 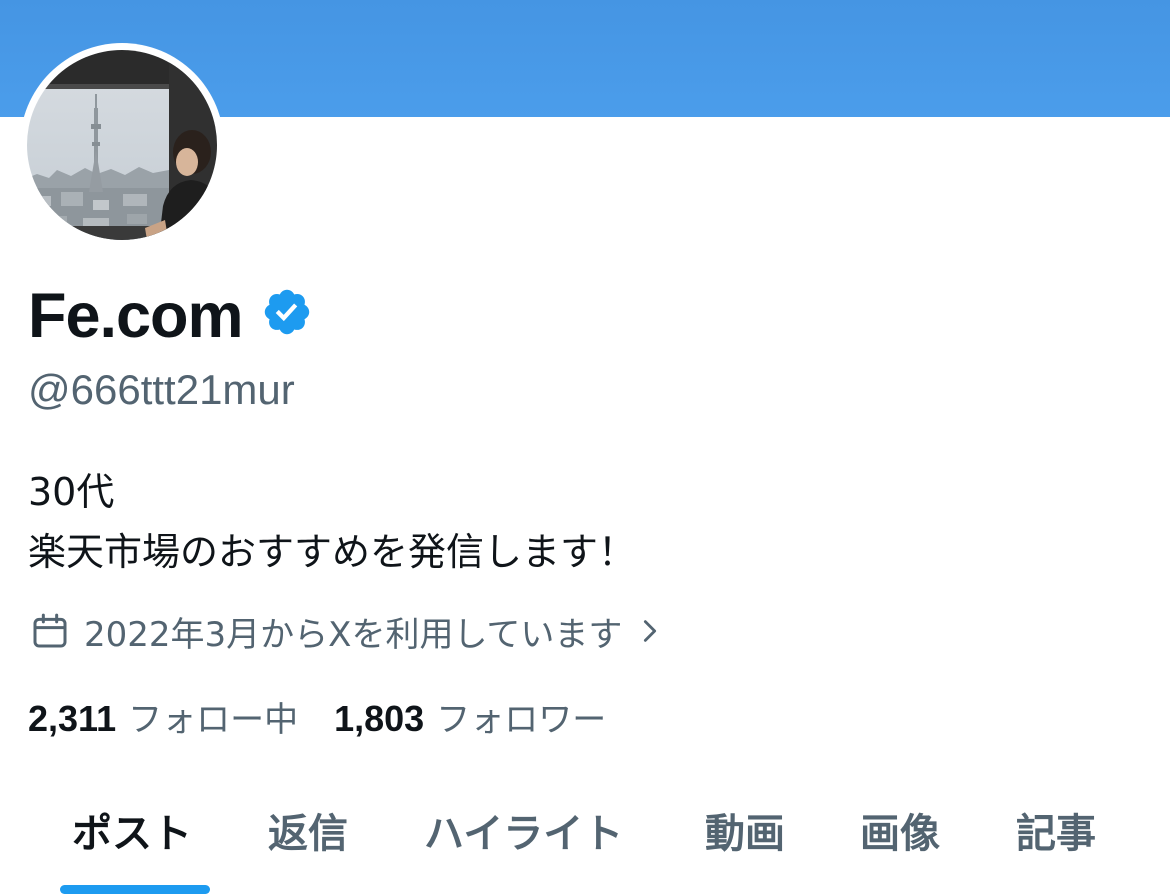 I want to click on following-label: フォロー中, so click(x=213, y=719).